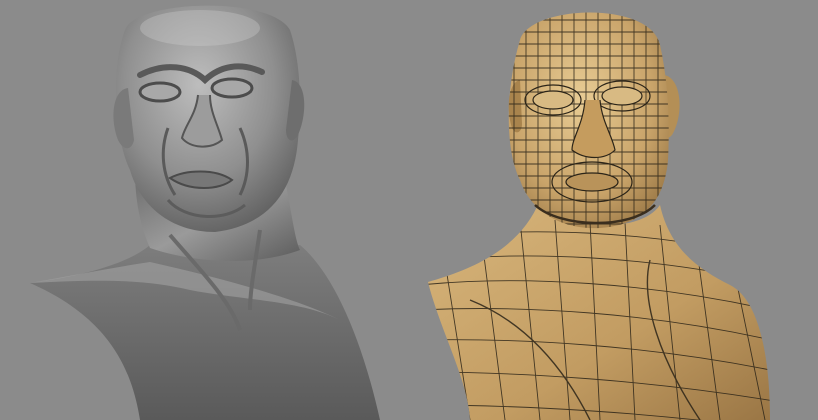  Describe the element at coordinates (553, 100) in the screenshot. I see `retopo-eye-left` at that location.